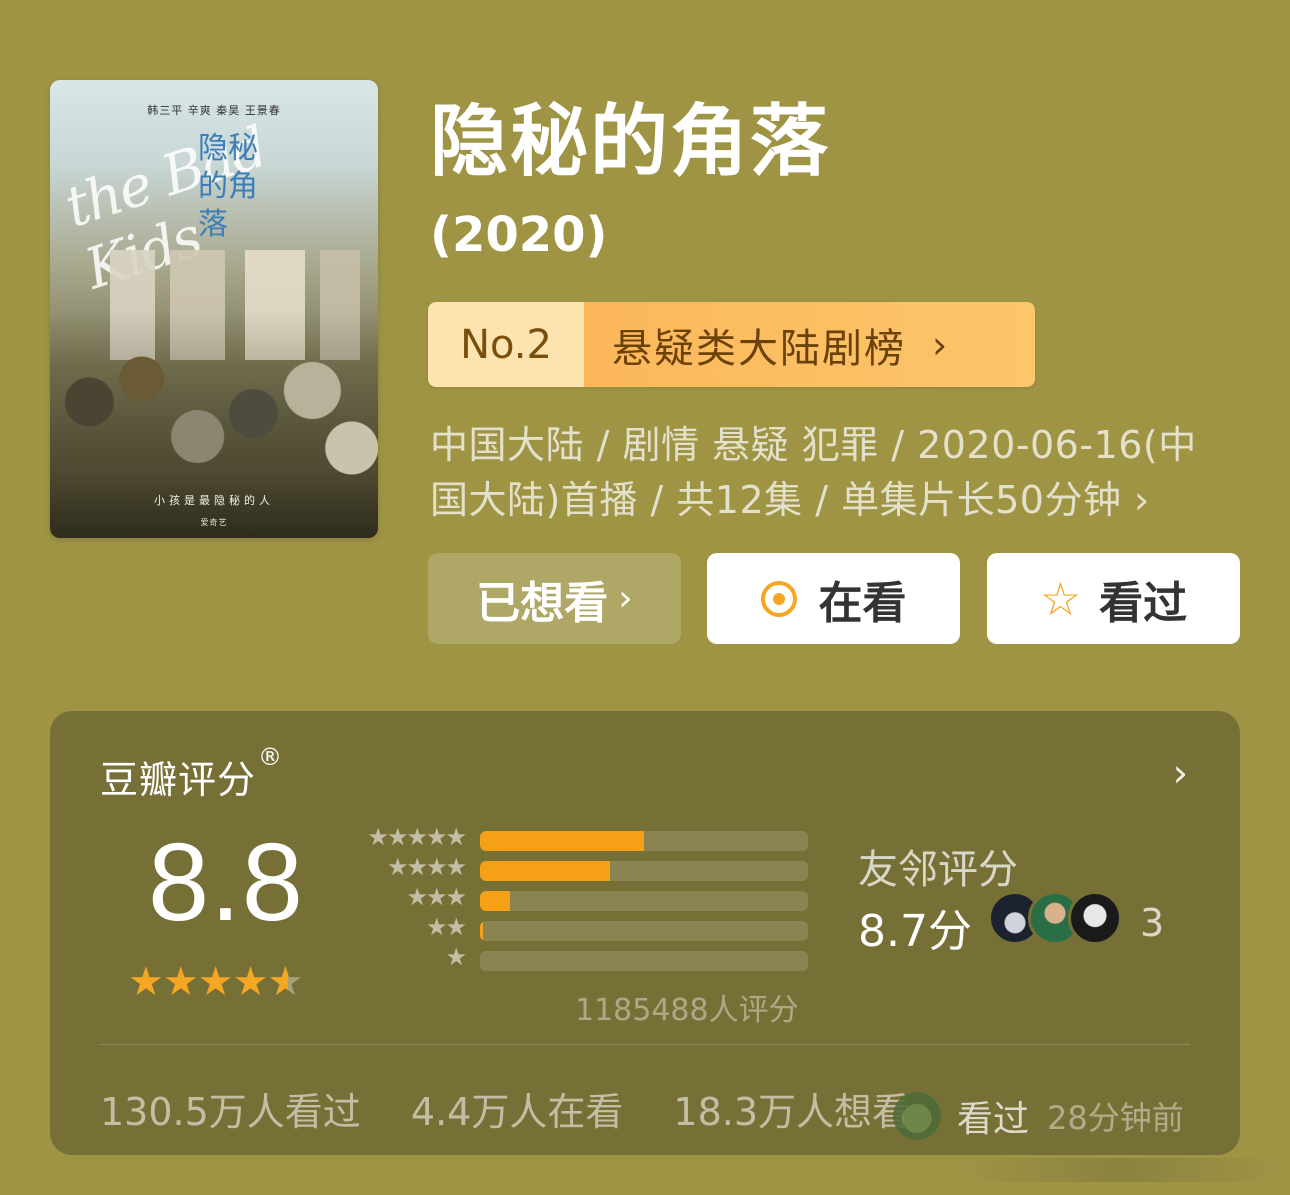 The image size is (1290, 1195). I want to click on rating-card-title: 豆瓣评分®, so click(191, 773).